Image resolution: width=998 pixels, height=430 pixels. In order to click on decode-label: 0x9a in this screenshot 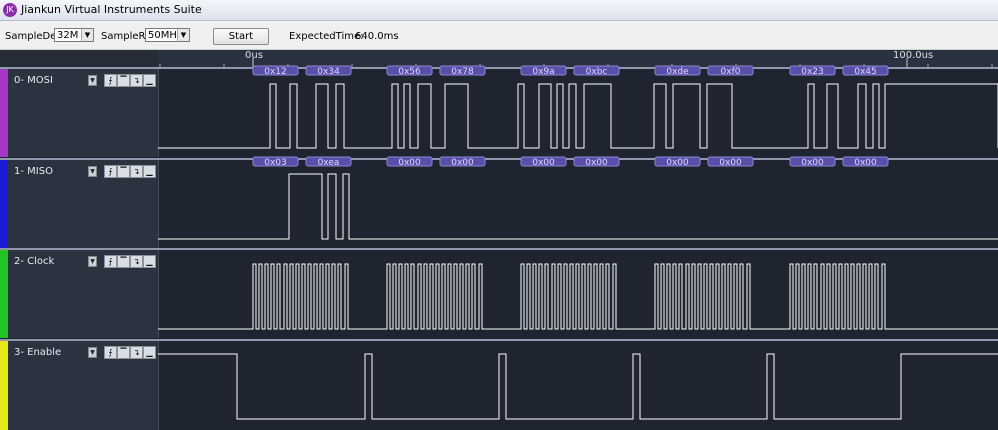, I will do `click(543, 72)`.